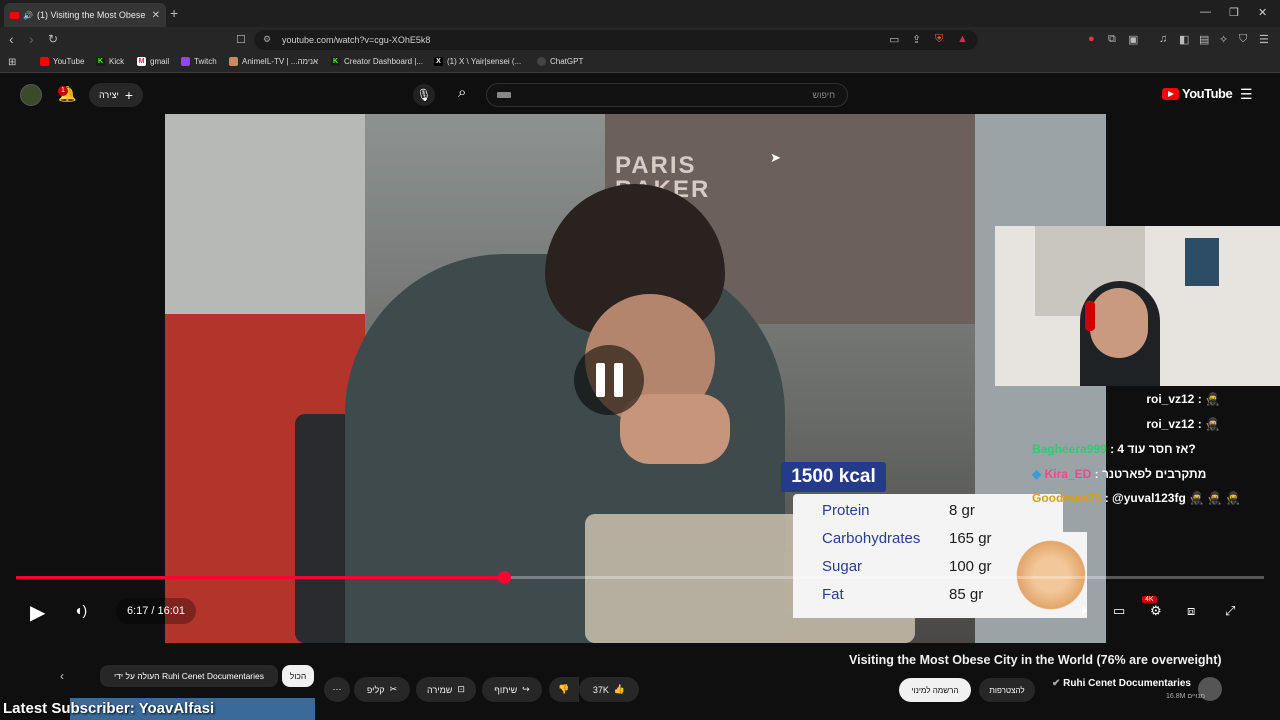  Describe the element at coordinates (512, 689) in the screenshot. I see `share-button: שיתוף ↪` at that location.